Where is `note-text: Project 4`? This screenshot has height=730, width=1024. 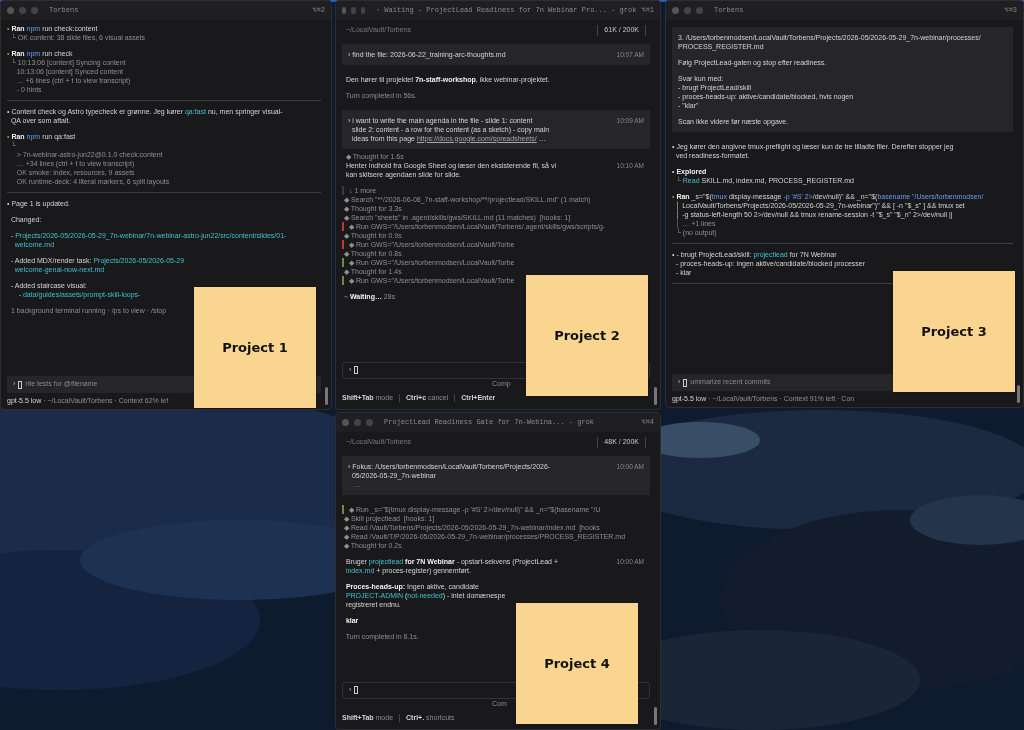 note-text: Project 4 is located at coordinates (577, 663).